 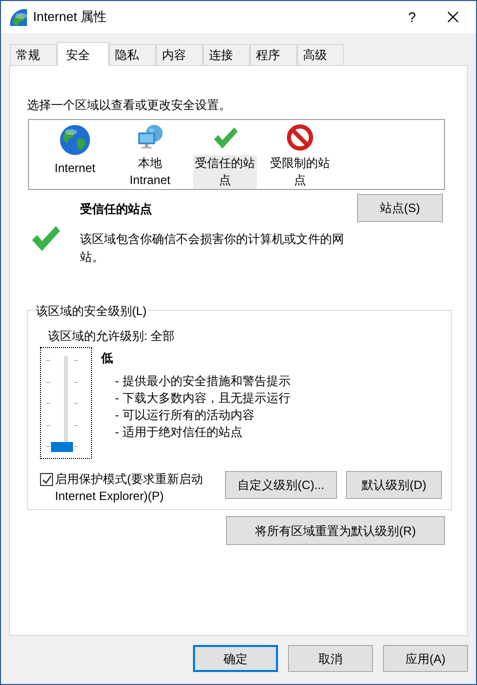 I want to click on tab: 内容, so click(x=179, y=54).